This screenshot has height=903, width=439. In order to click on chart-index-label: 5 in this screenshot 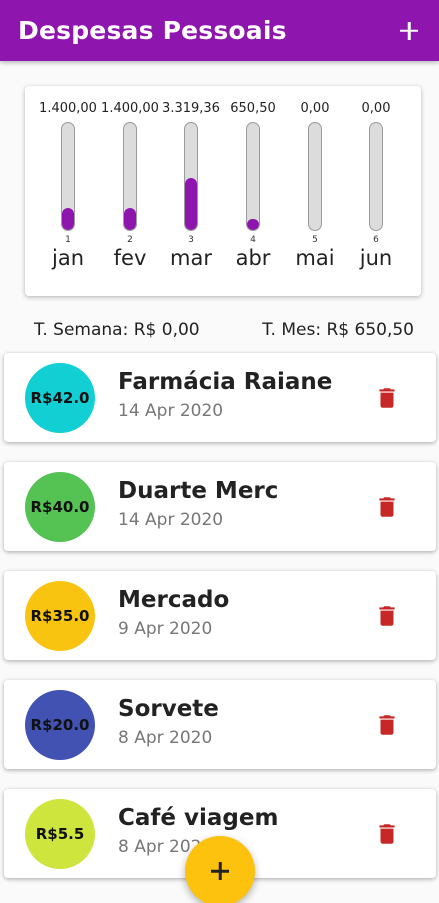, I will do `click(315, 240)`.